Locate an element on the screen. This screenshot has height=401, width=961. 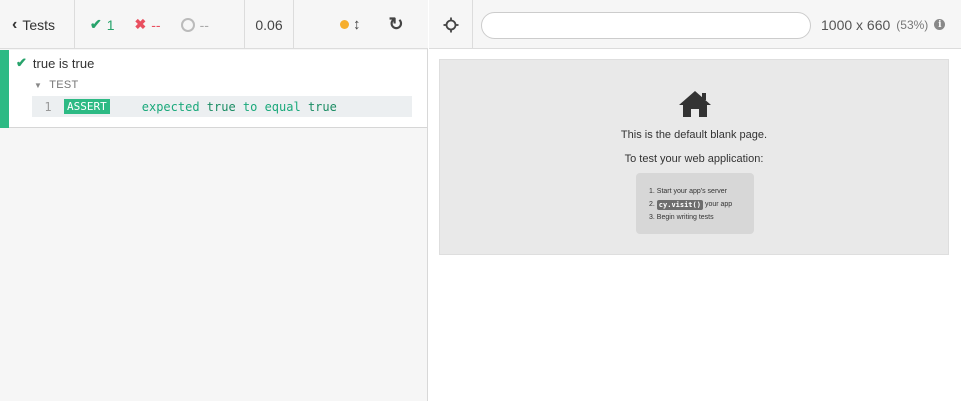
pending-count: -- is located at coordinates (204, 24).